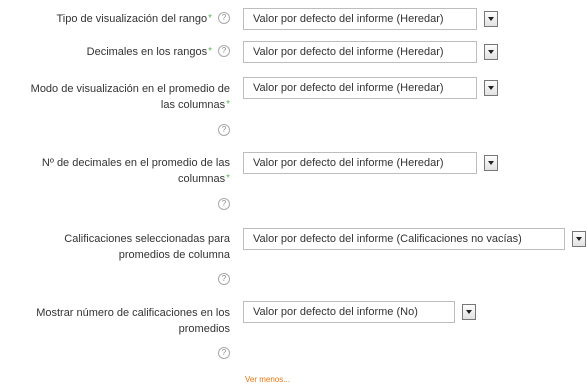 This screenshot has width=588, height=388. What do you see at coordinates (130, 89) in the screenshot?
I see `field-label-line-1: Modo de visualización en el promedio de` at bounding box center [130, 89].